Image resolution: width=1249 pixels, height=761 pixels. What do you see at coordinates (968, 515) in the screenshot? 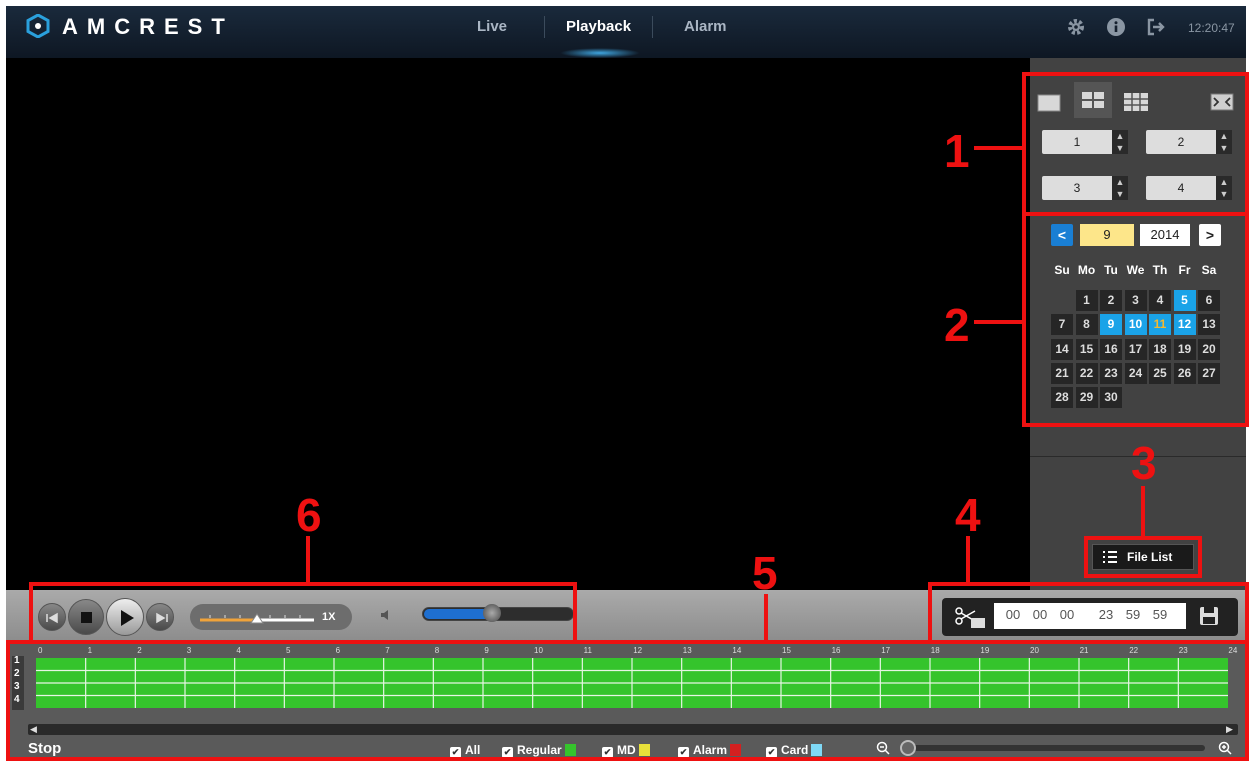
I see `annotation-number-4: 4` at bounding box center [968, 515].